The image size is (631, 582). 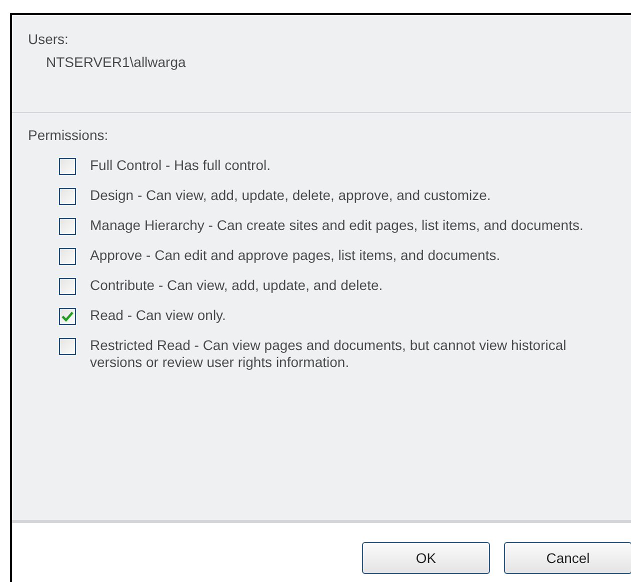 I want to click on permission-label: Approve - Can edit and approve pages, list items, and documents., so click(x=296, y=255).